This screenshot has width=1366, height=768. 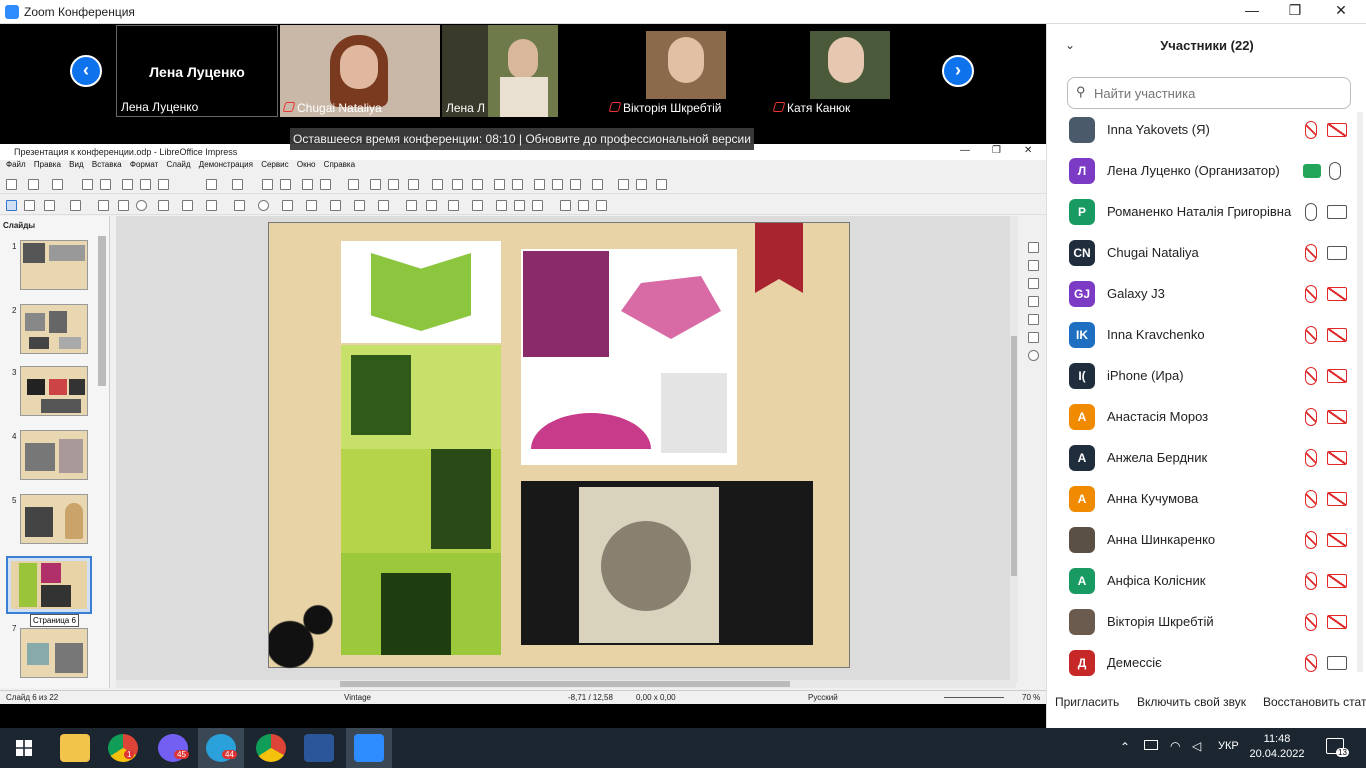 What do you see at coordinates (271, 748) in the screenshot?
I see `chrome-profile-icon` at bounding box center [271, 748].